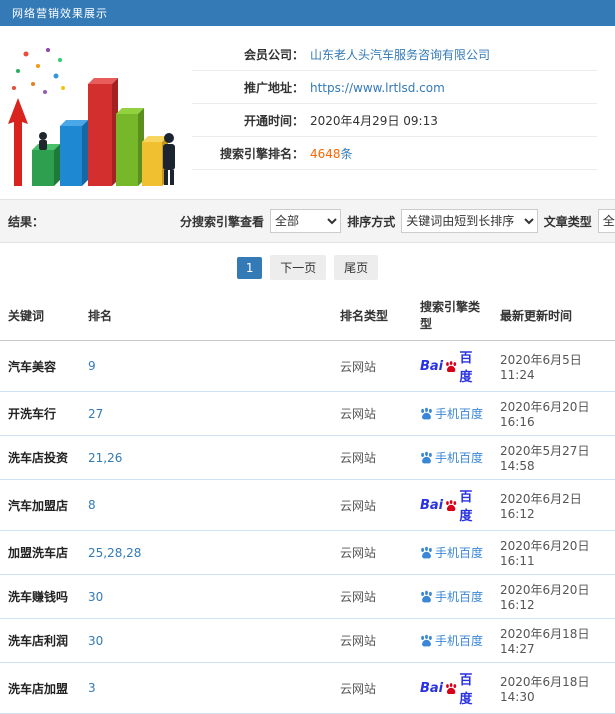 This screenshot has width=615, height=714. I want to click on engine-filter-label: 分搜索引擎查看, so click(222, 221).